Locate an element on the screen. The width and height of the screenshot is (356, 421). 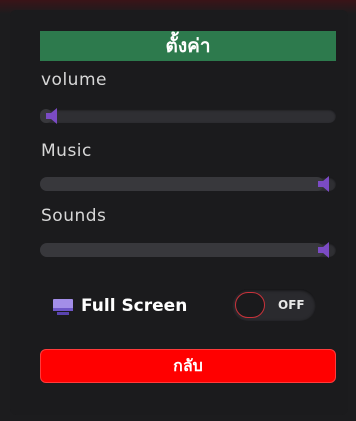
fullscreen-row: Full Screen OFF is located at coordinates (187, 306).